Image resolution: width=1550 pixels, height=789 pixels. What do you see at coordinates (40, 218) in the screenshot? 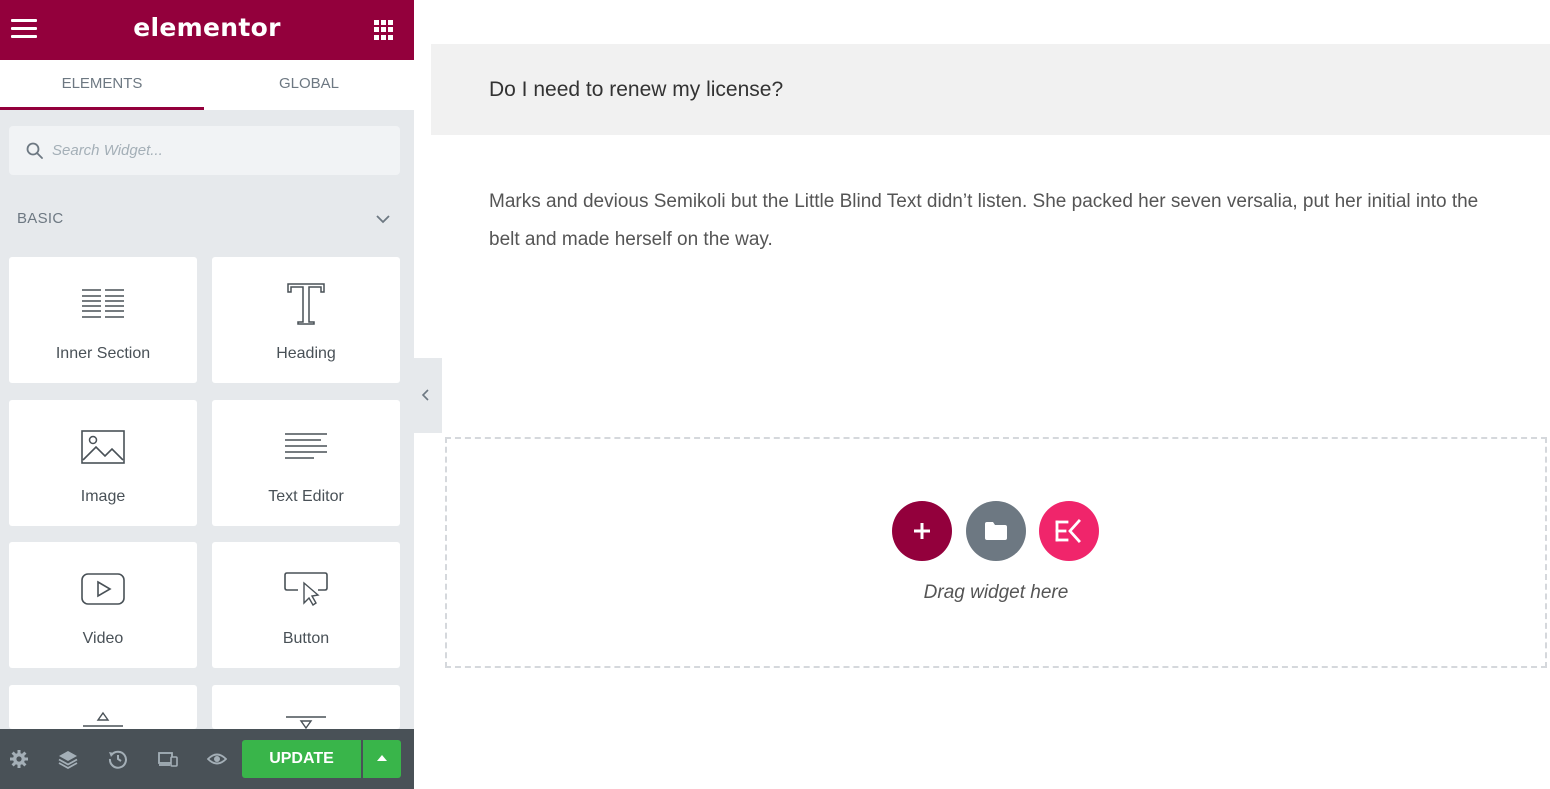
I see `category-title: BASIC` at bounding box center [40, 218].